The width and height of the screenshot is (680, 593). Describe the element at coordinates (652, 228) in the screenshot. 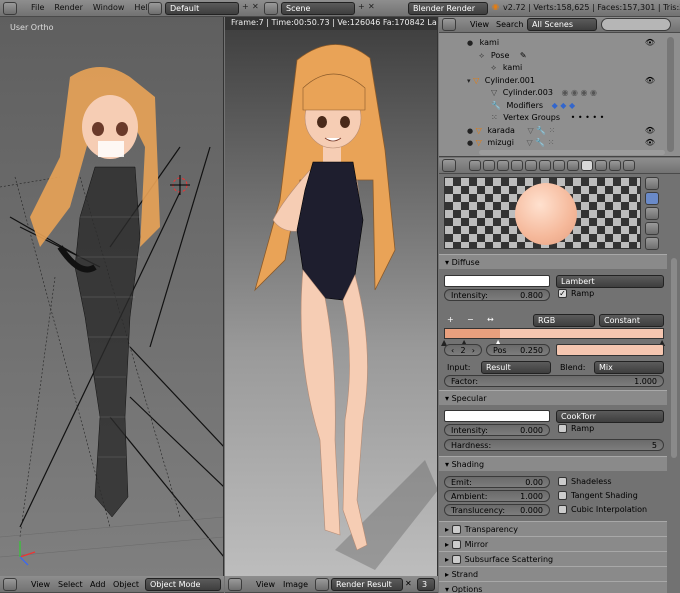

I see `preview-monkey-icon` at that location.